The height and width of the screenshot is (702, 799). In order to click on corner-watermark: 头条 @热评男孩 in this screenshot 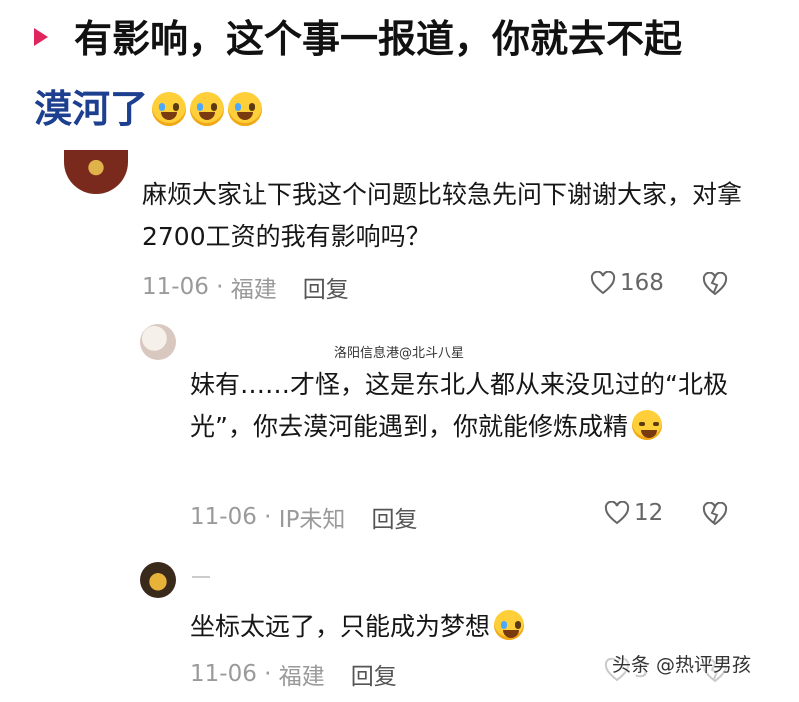, I will do `click(682, 665)`.